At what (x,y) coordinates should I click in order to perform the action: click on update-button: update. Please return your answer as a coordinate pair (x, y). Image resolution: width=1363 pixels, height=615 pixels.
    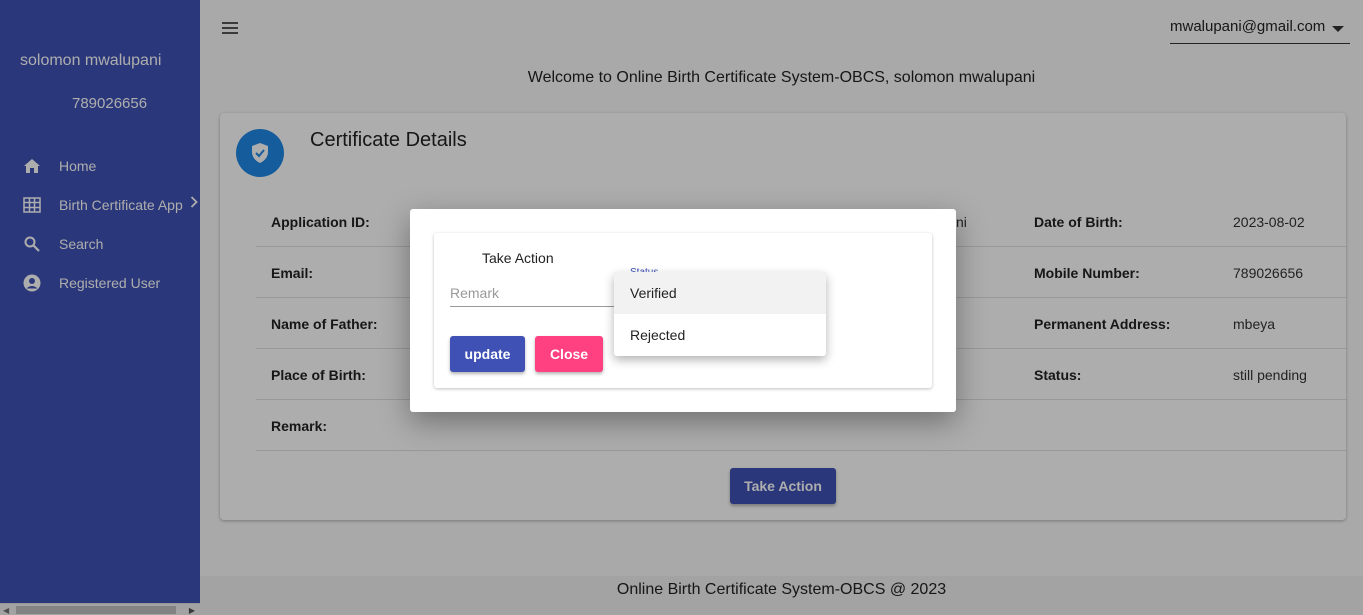
    Looking at the image, I should click on (487, 354).